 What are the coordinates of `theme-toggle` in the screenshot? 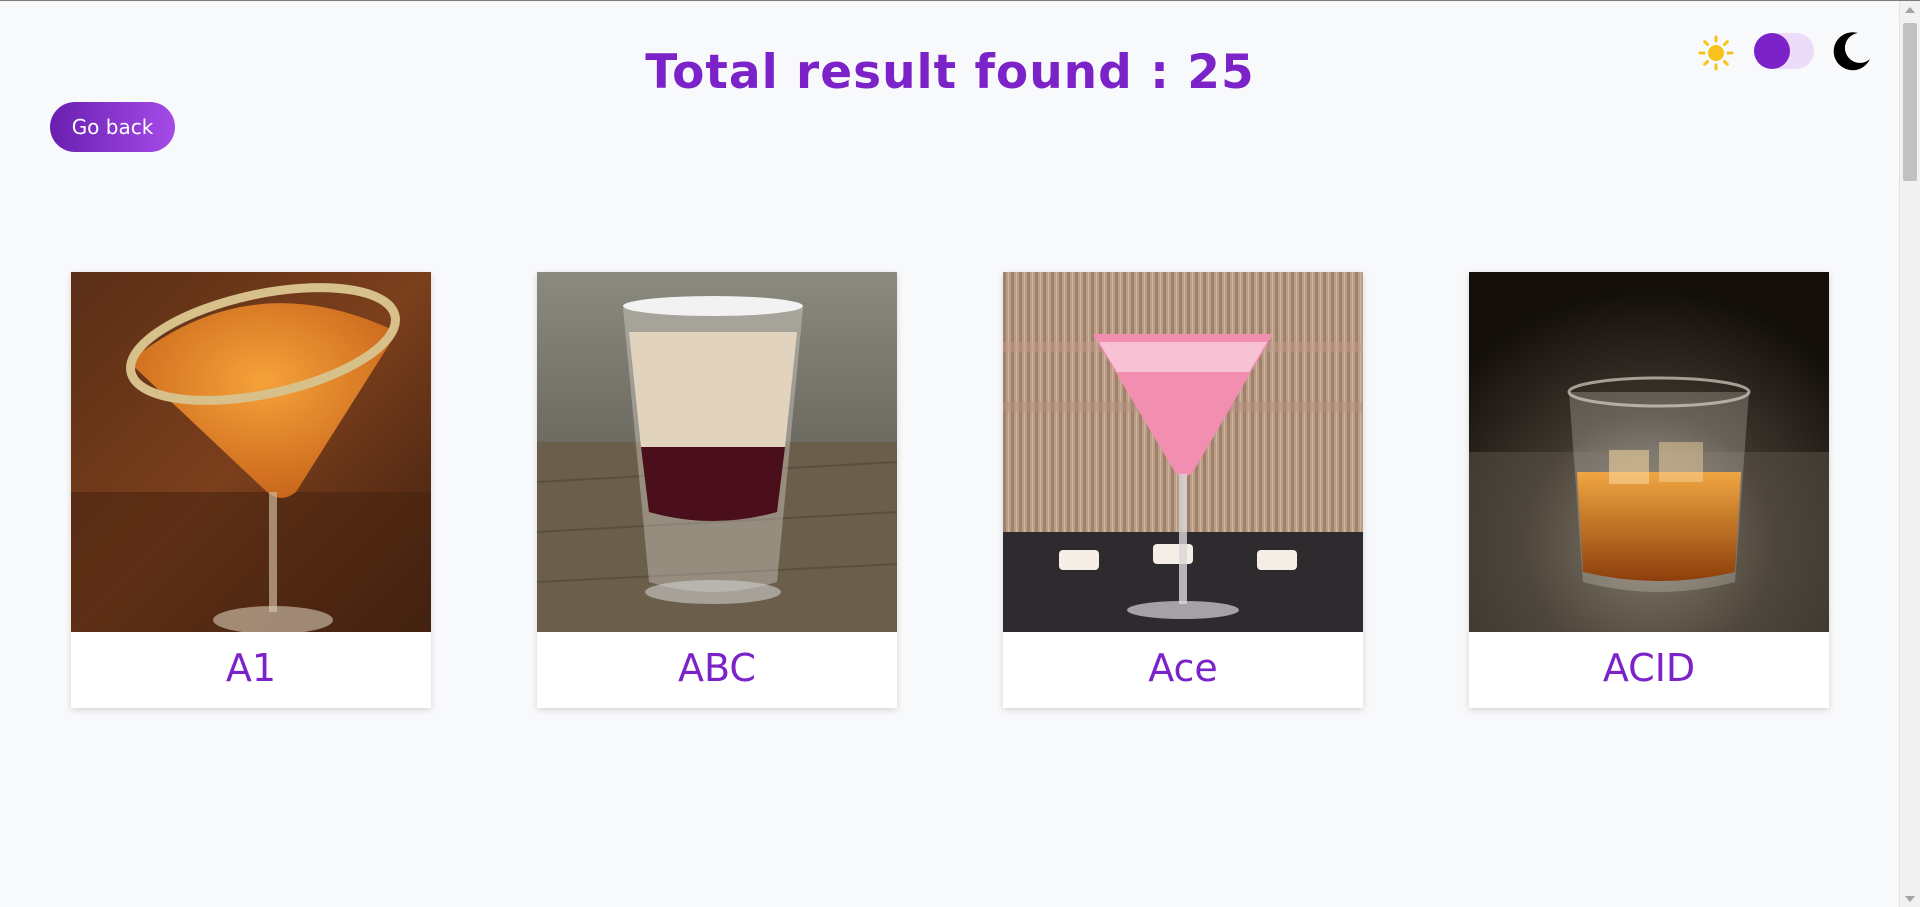 It's located at (1784, 51).